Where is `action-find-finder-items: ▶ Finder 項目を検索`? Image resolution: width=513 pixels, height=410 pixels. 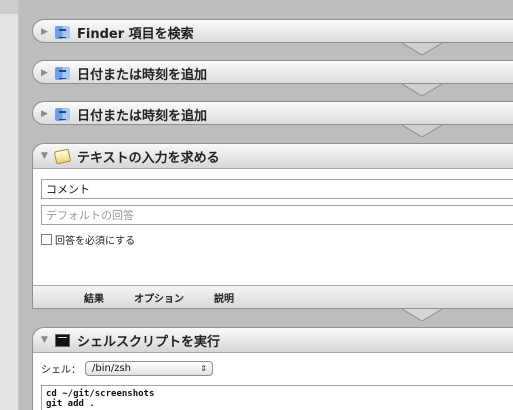 action-find-finder-items: ▶ Finder 項目を検索 is located at coordinates (272, 31).